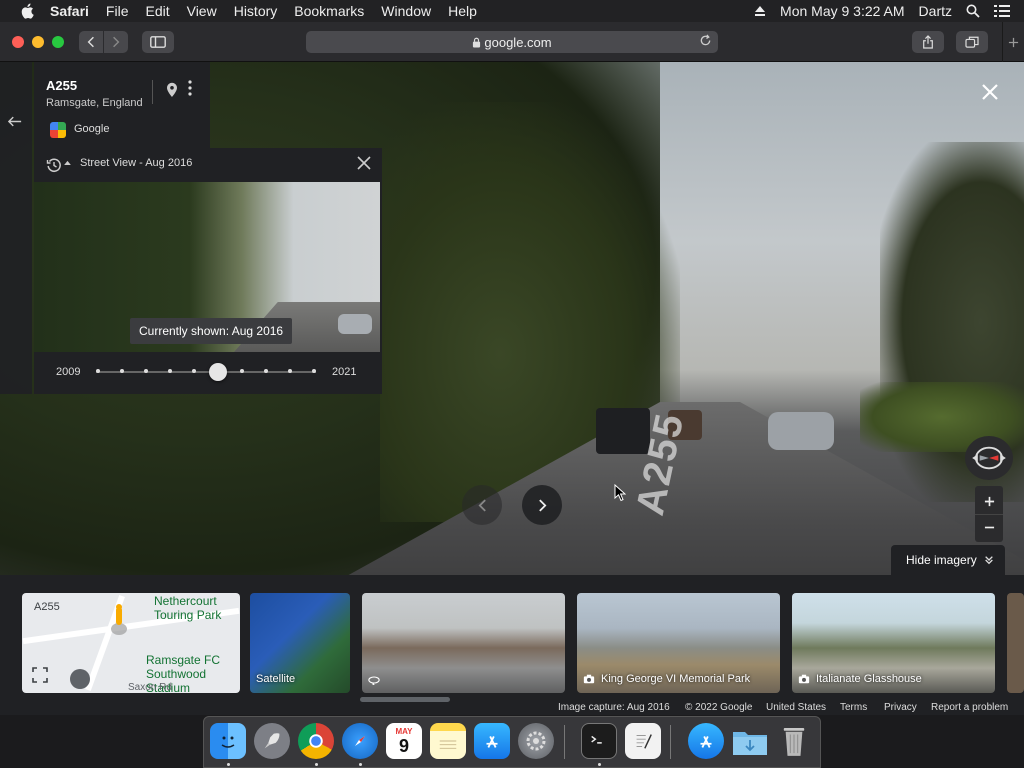 This screenshot has width=1024, height=768. Describe the element at coordinates (27, 11) in the screenshot. I see `apple-menu-icon` at that location.